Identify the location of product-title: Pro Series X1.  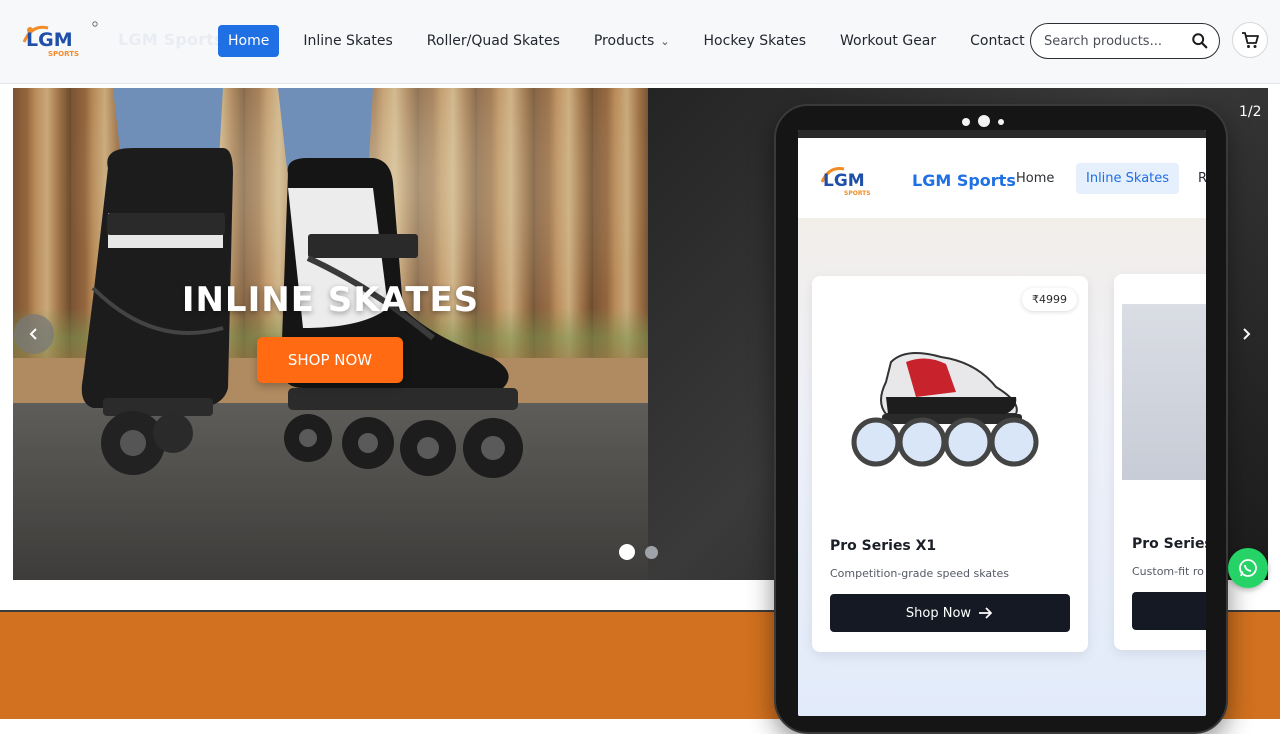
(883, 546).